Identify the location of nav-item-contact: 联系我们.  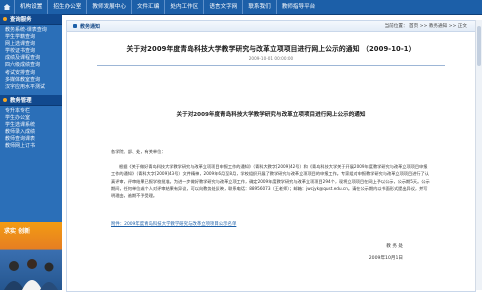
(258, 7).